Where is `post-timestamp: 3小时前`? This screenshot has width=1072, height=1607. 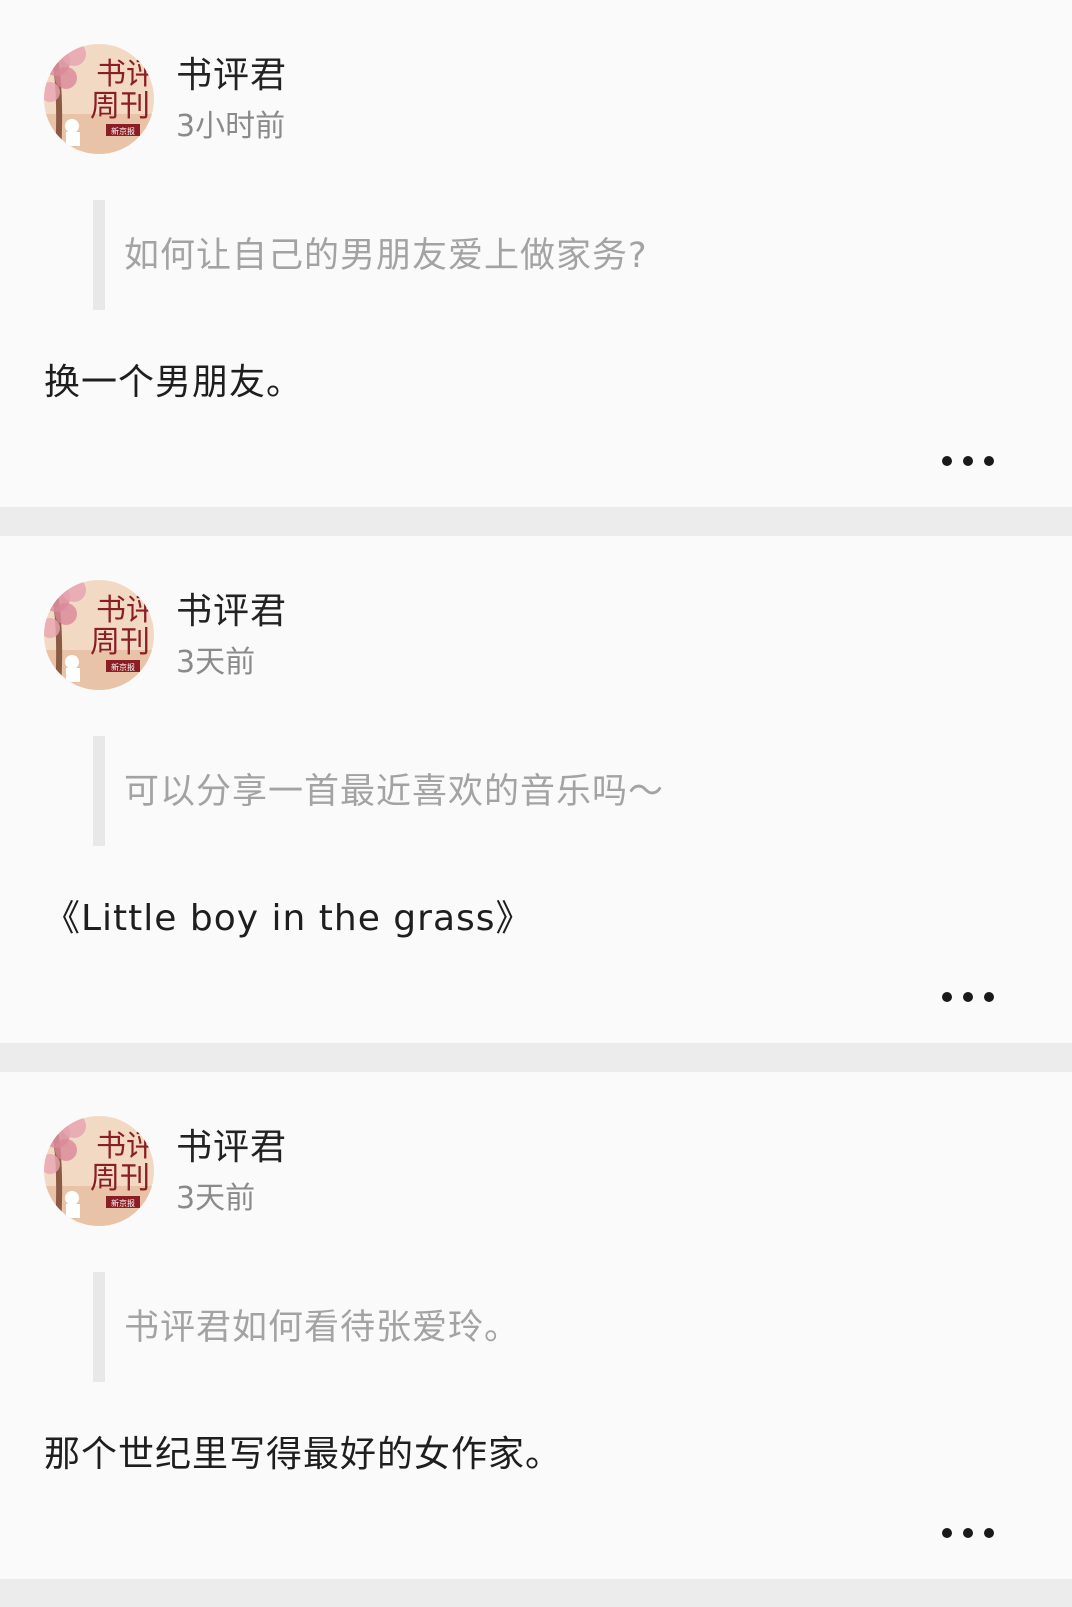
post-timestamp: 3小时前 is located at coordinates (231, 126).